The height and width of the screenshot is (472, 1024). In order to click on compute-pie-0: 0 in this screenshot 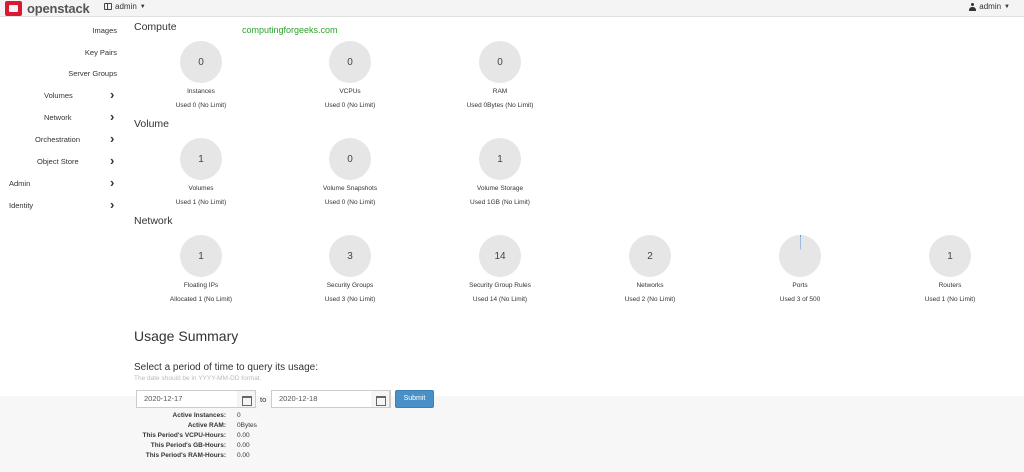, I will do `click(201, 62)`.